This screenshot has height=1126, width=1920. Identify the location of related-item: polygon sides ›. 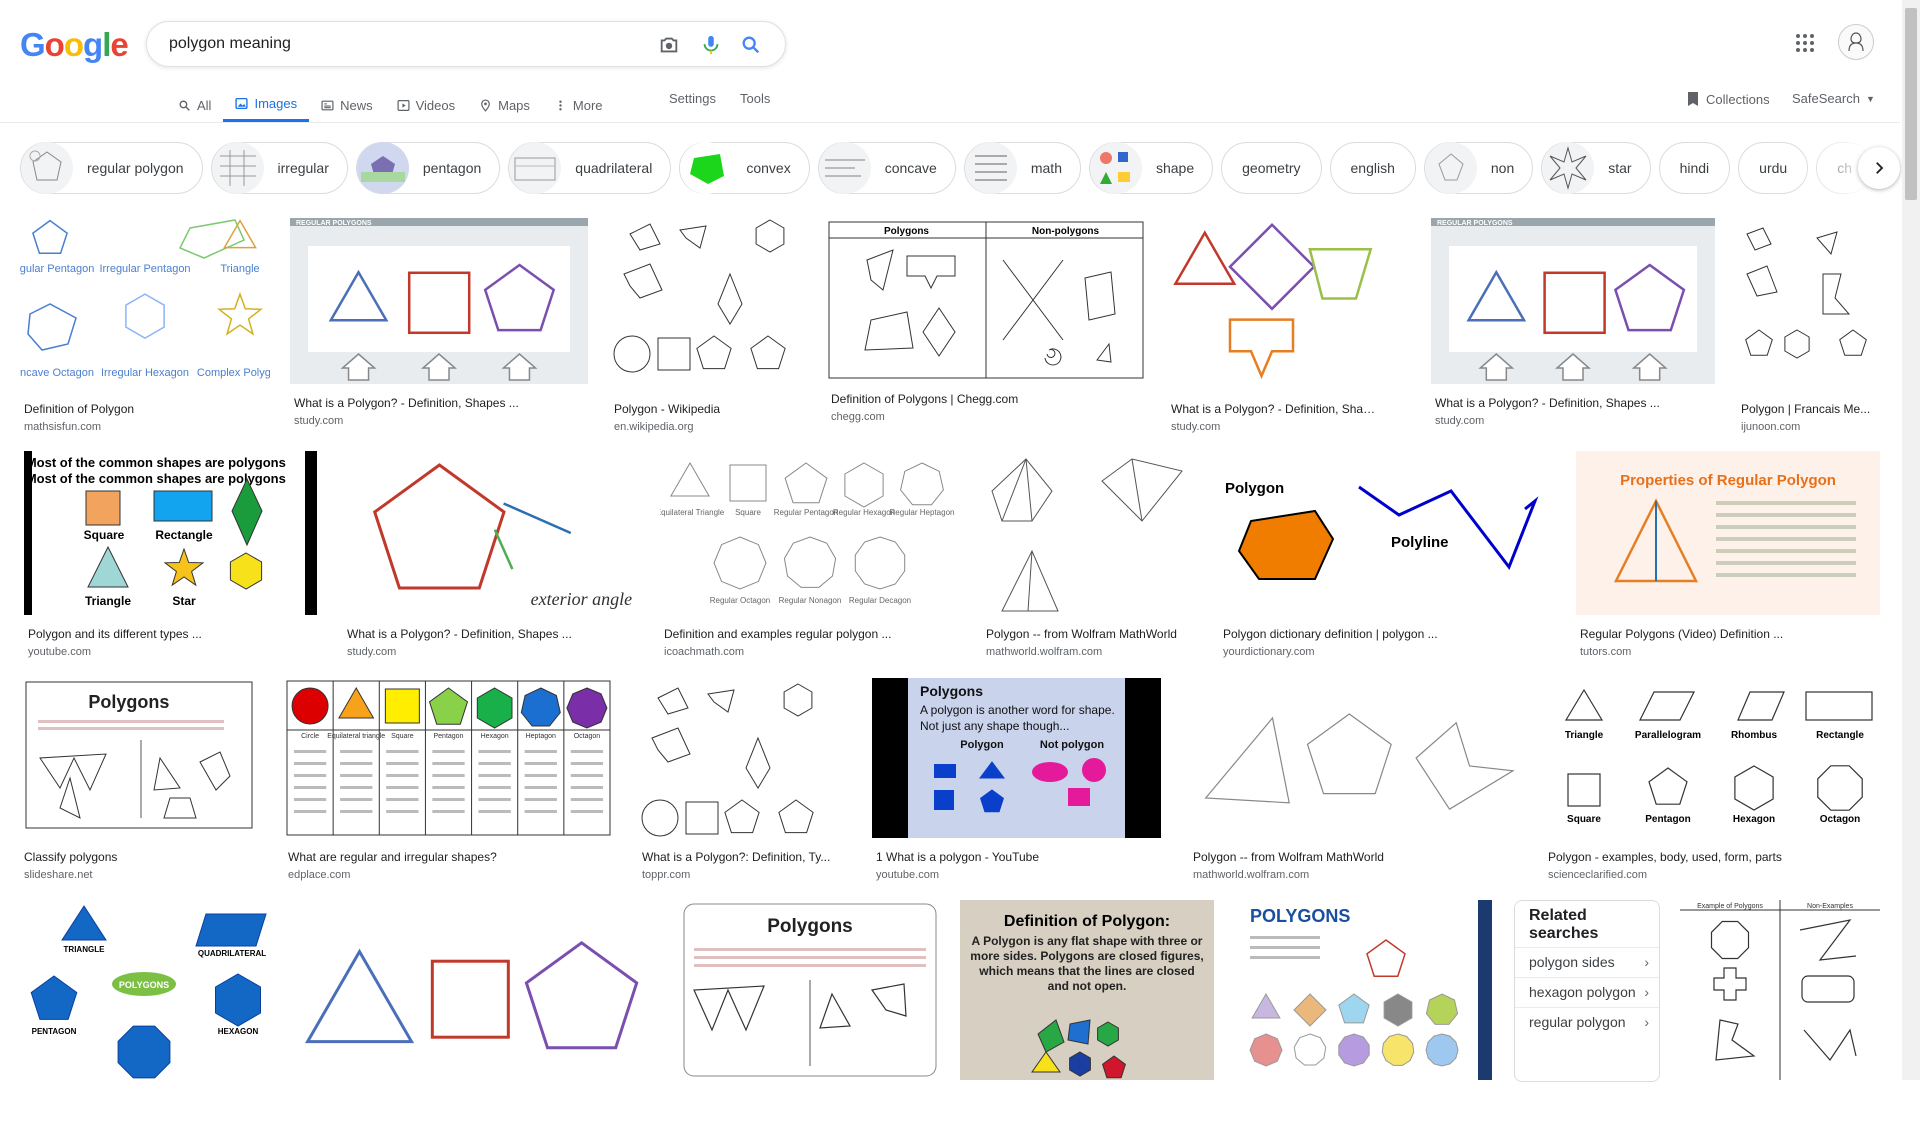
(1587, 962).